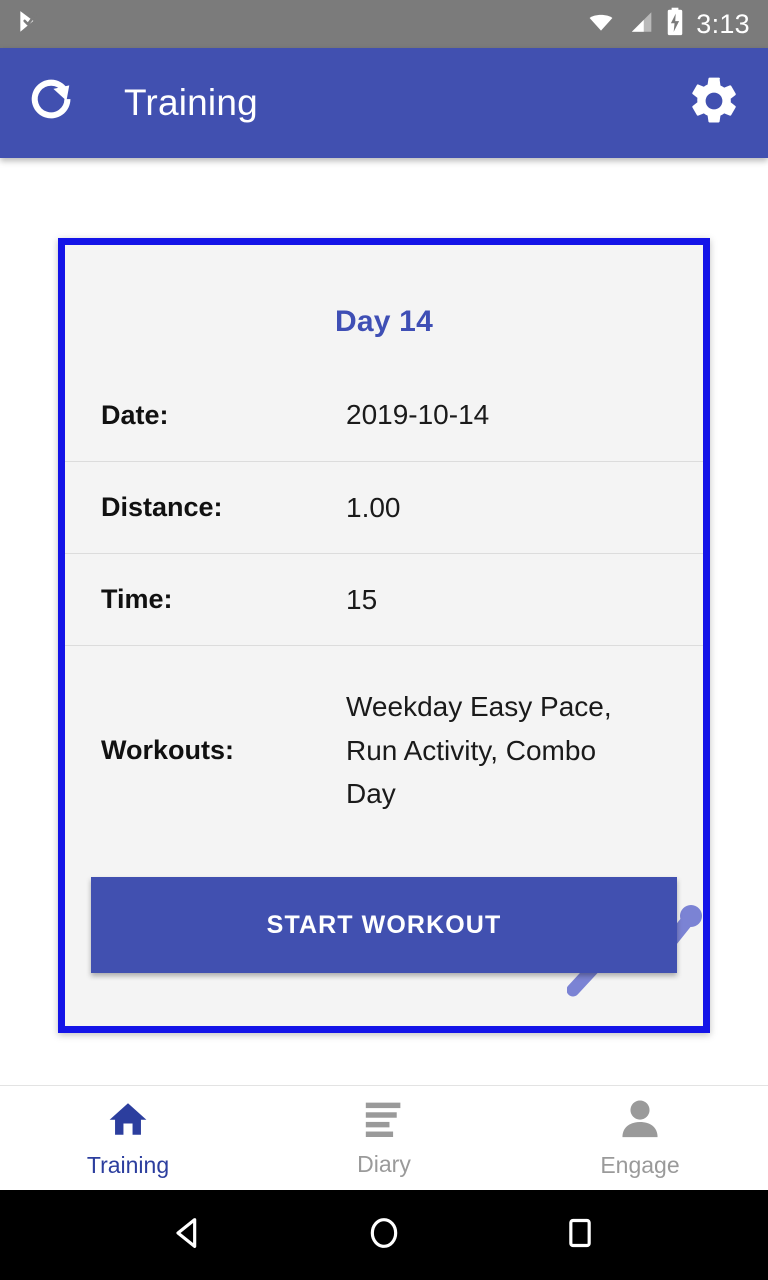 The image size is (768, 1280). I want to click on refresh-icon, so click(52, 103).